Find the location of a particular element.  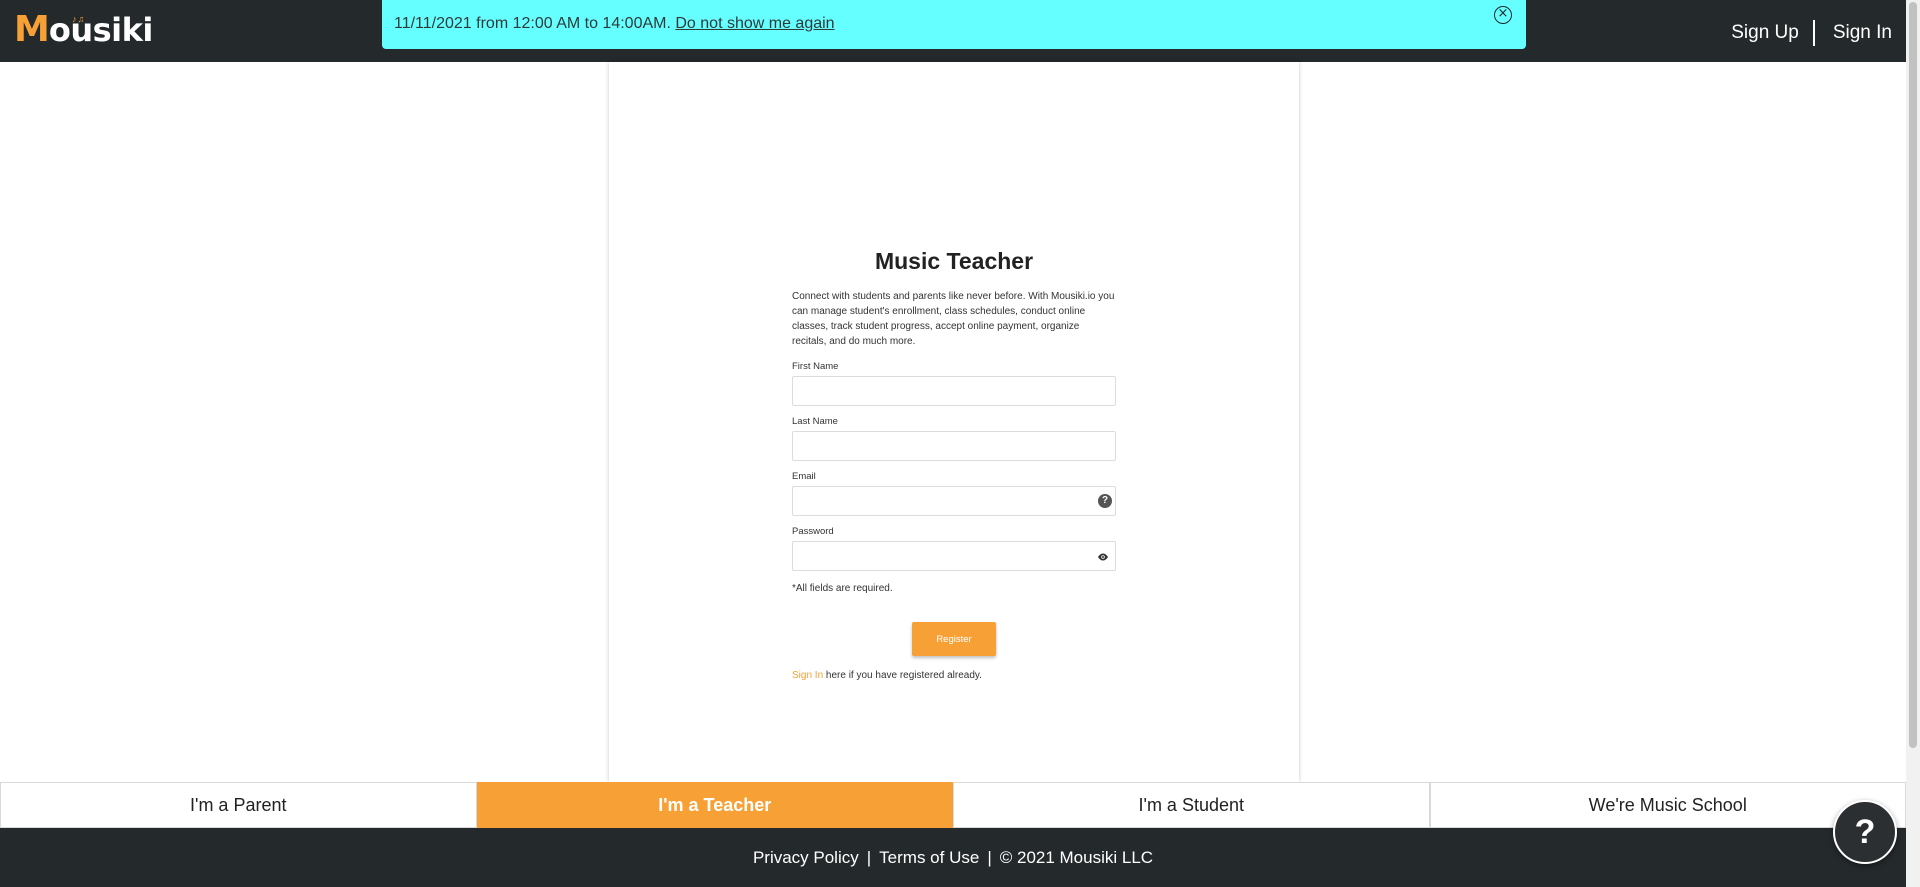

last-name-group: Last Name is located at coordinates (954, 438).